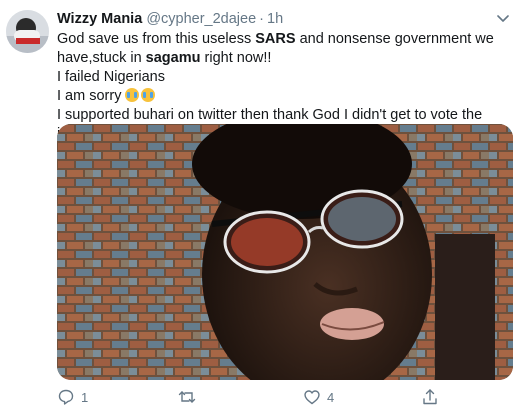 The width and height of the screenshot is (525, 406). I want to click on share-button, so click(430, 397).